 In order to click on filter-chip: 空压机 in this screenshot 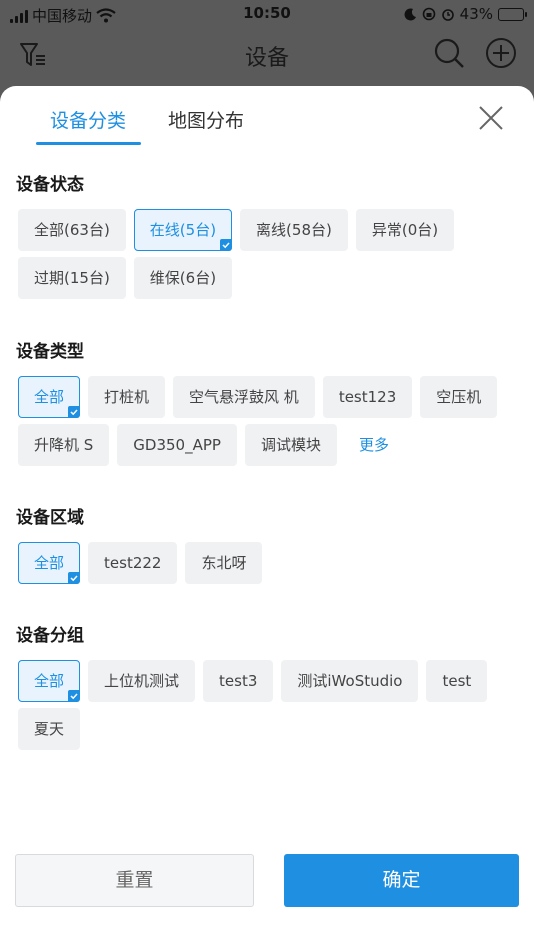, I will do `click(459, 397)`.